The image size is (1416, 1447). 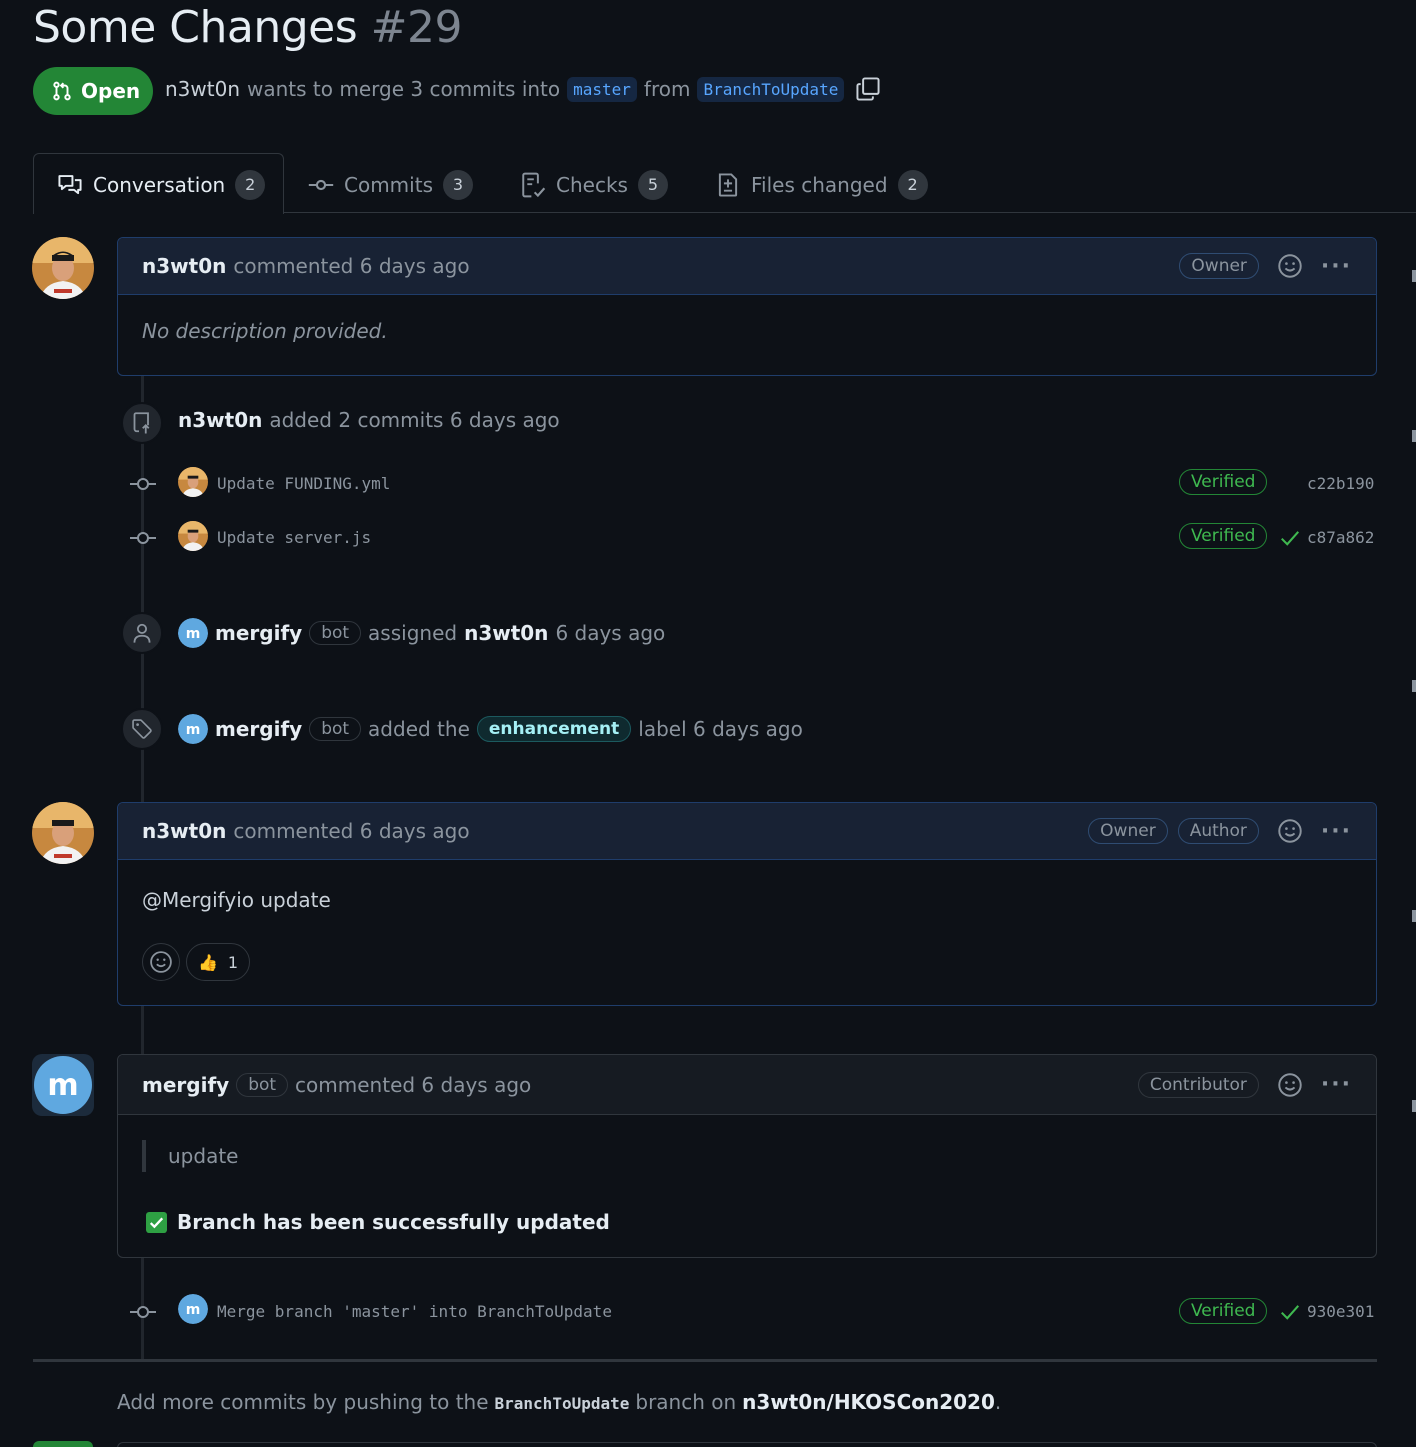 I want to click on tag-icon, so click(x=142, y=729).